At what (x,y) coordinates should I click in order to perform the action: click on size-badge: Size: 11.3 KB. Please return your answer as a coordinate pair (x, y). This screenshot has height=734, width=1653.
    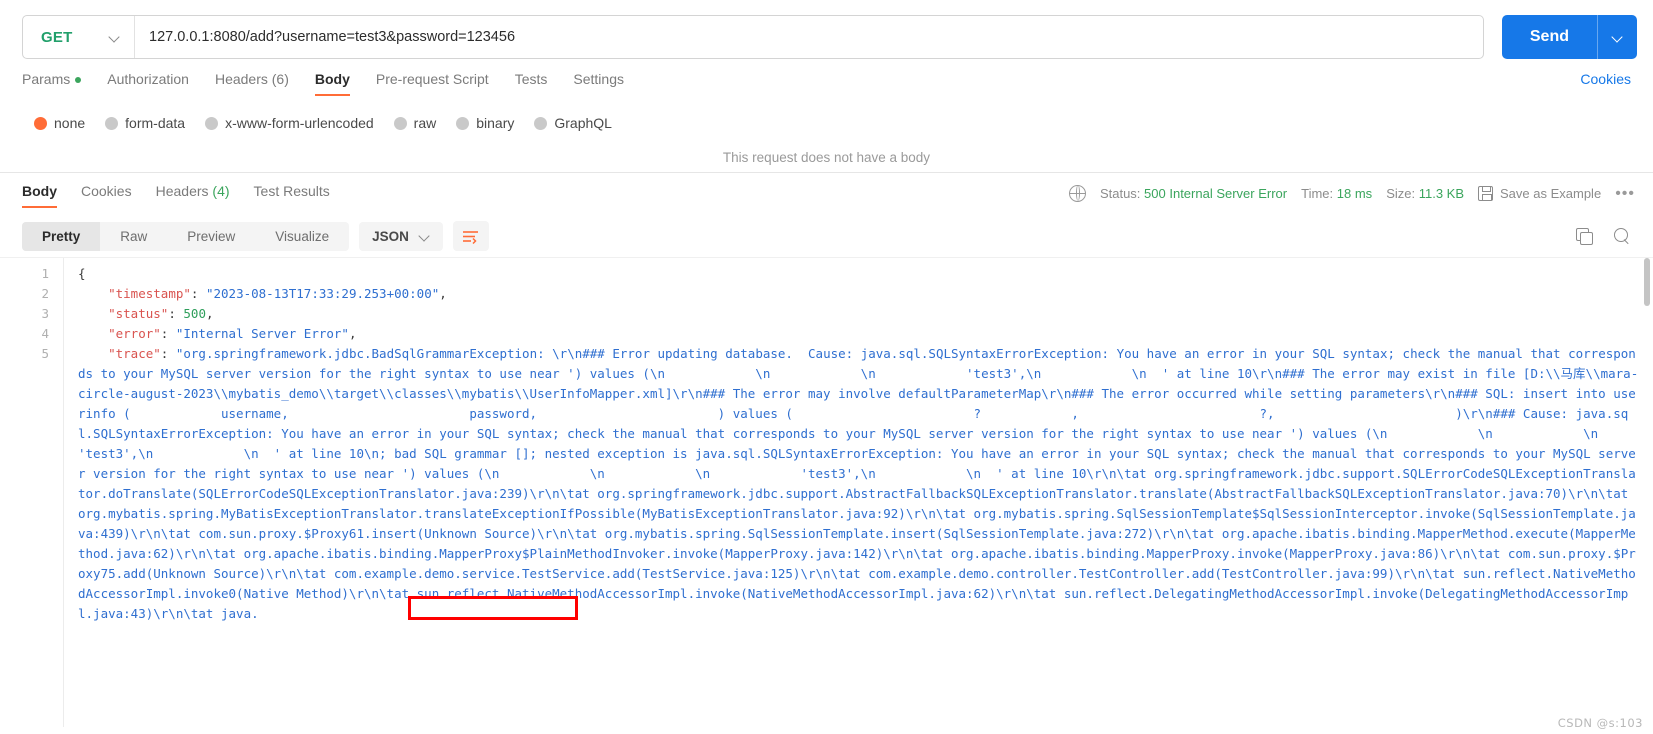
    Looking at the image, I should click on (1425, 193).